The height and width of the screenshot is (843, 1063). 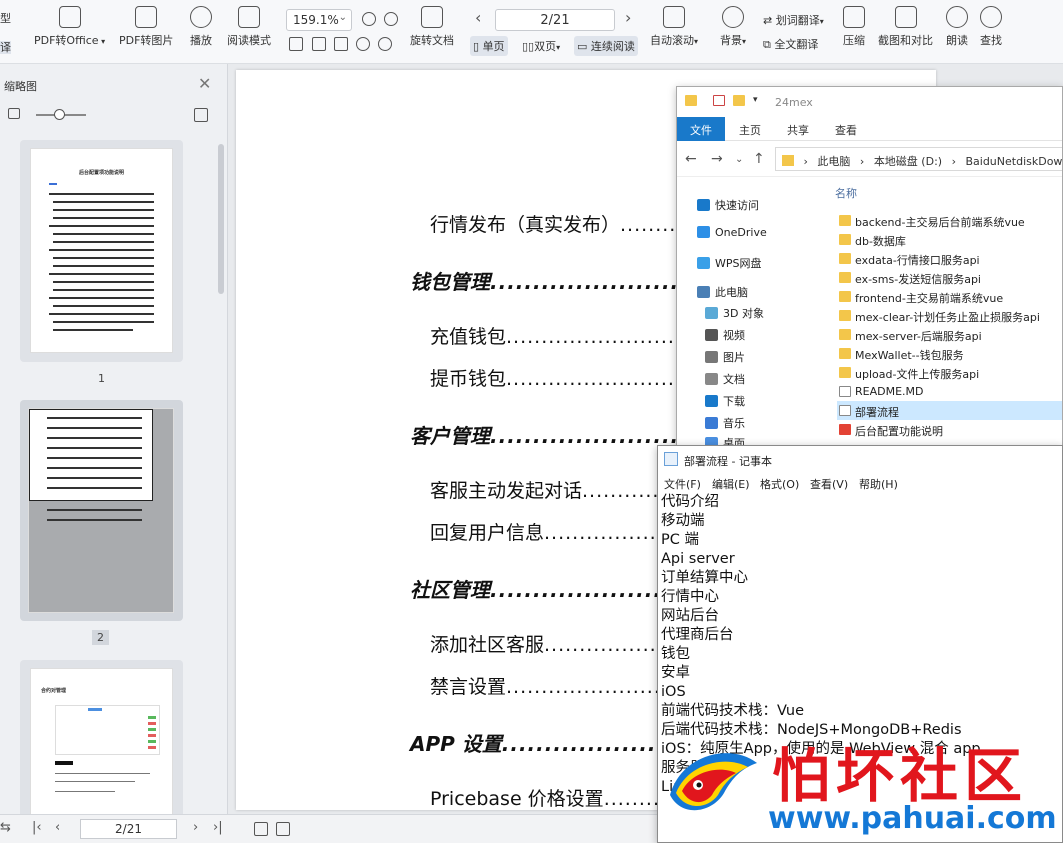 I want to click on file-row: 部署流程, so click(x=949, y=410).